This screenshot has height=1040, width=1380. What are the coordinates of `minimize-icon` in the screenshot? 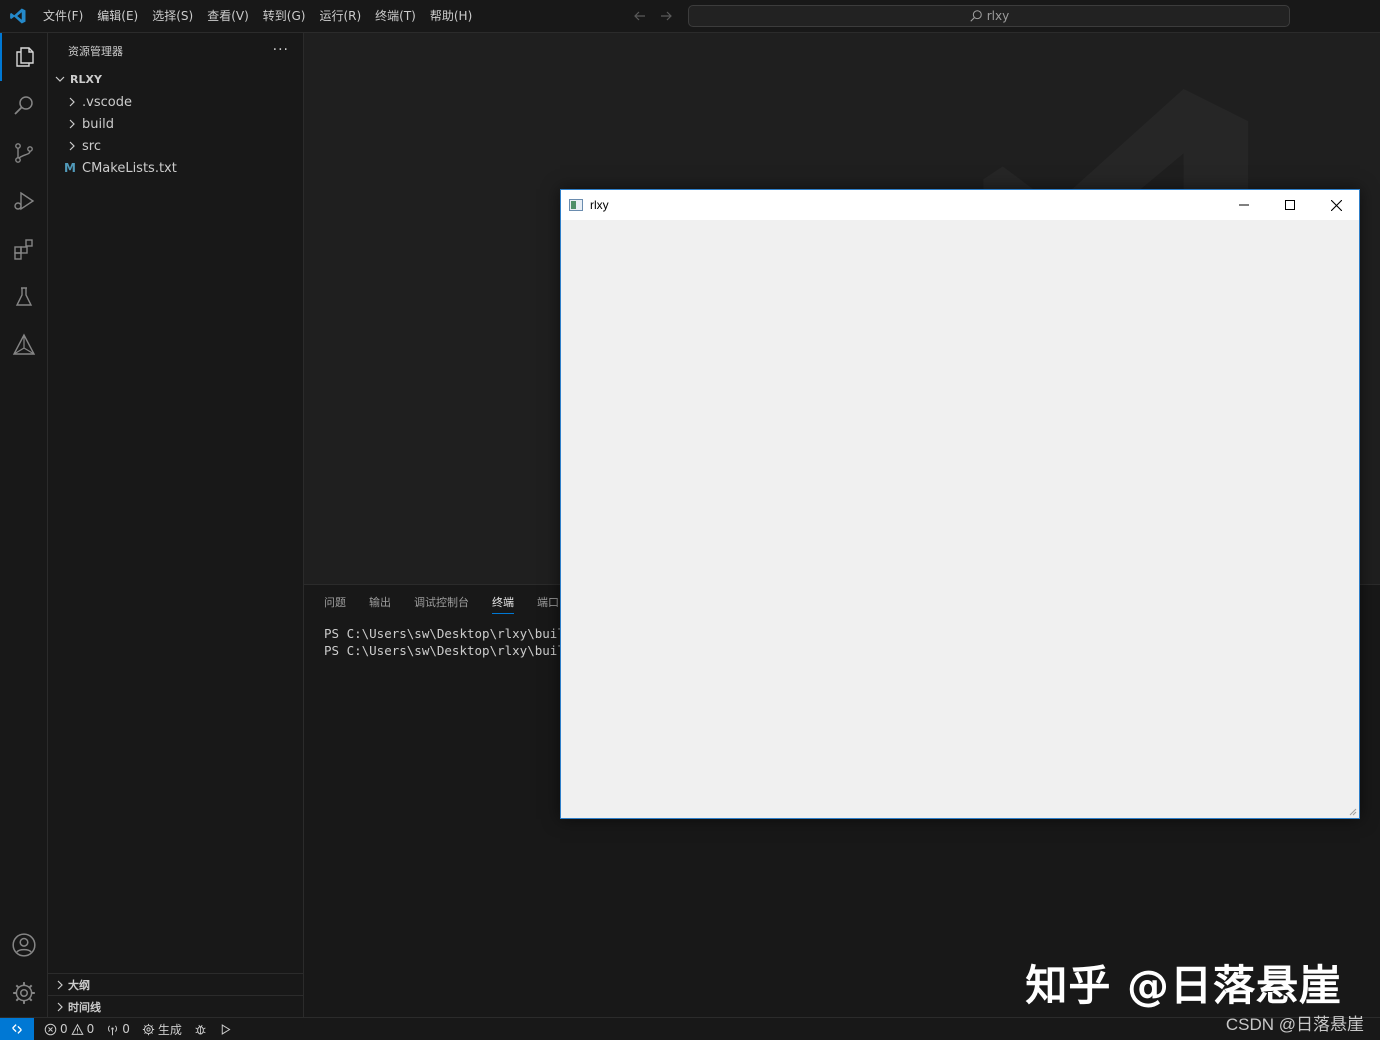 It's located at (1244, 205).